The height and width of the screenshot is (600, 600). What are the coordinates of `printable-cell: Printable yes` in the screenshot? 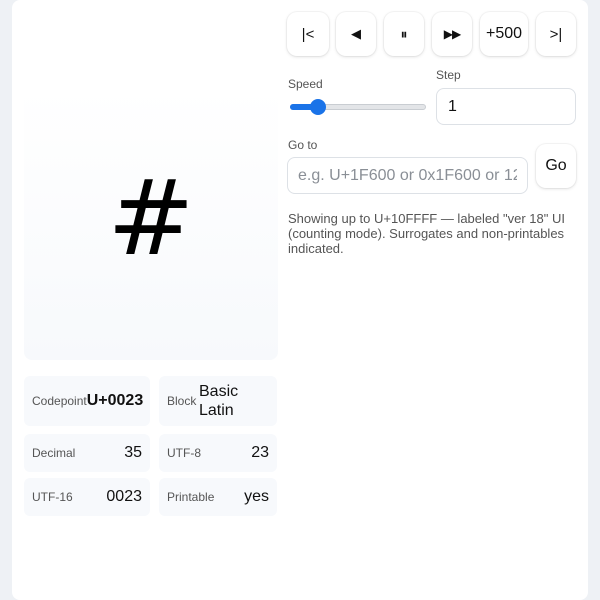 It's located at (218, 497).